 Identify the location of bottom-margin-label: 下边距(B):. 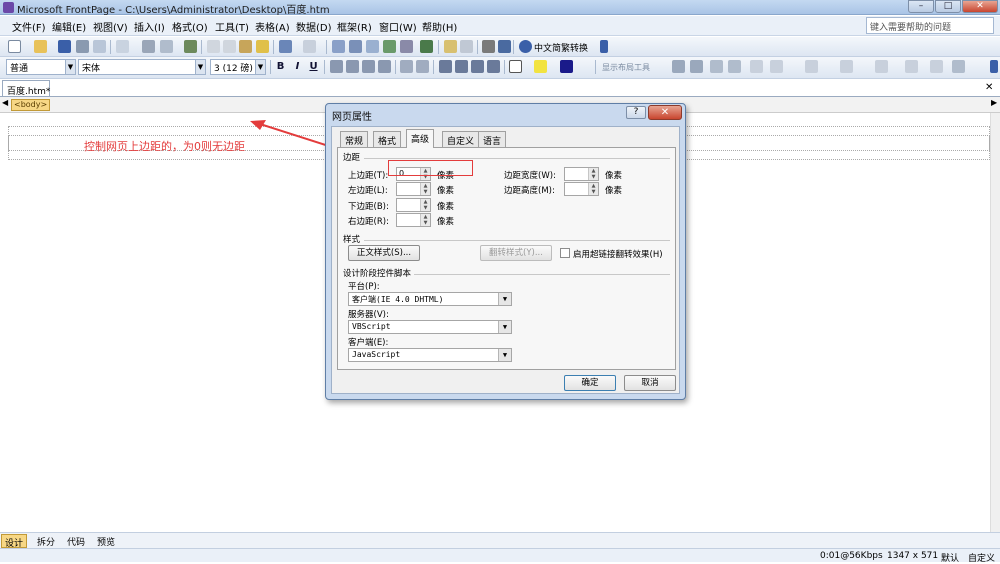
(368, 207).